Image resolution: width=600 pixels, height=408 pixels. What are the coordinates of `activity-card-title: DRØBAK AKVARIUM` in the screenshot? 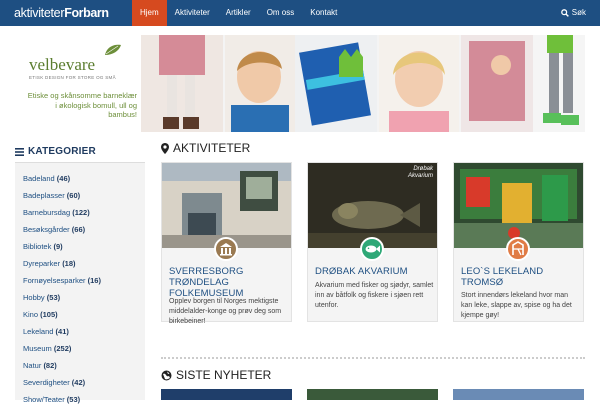 It's located at (375, 271).